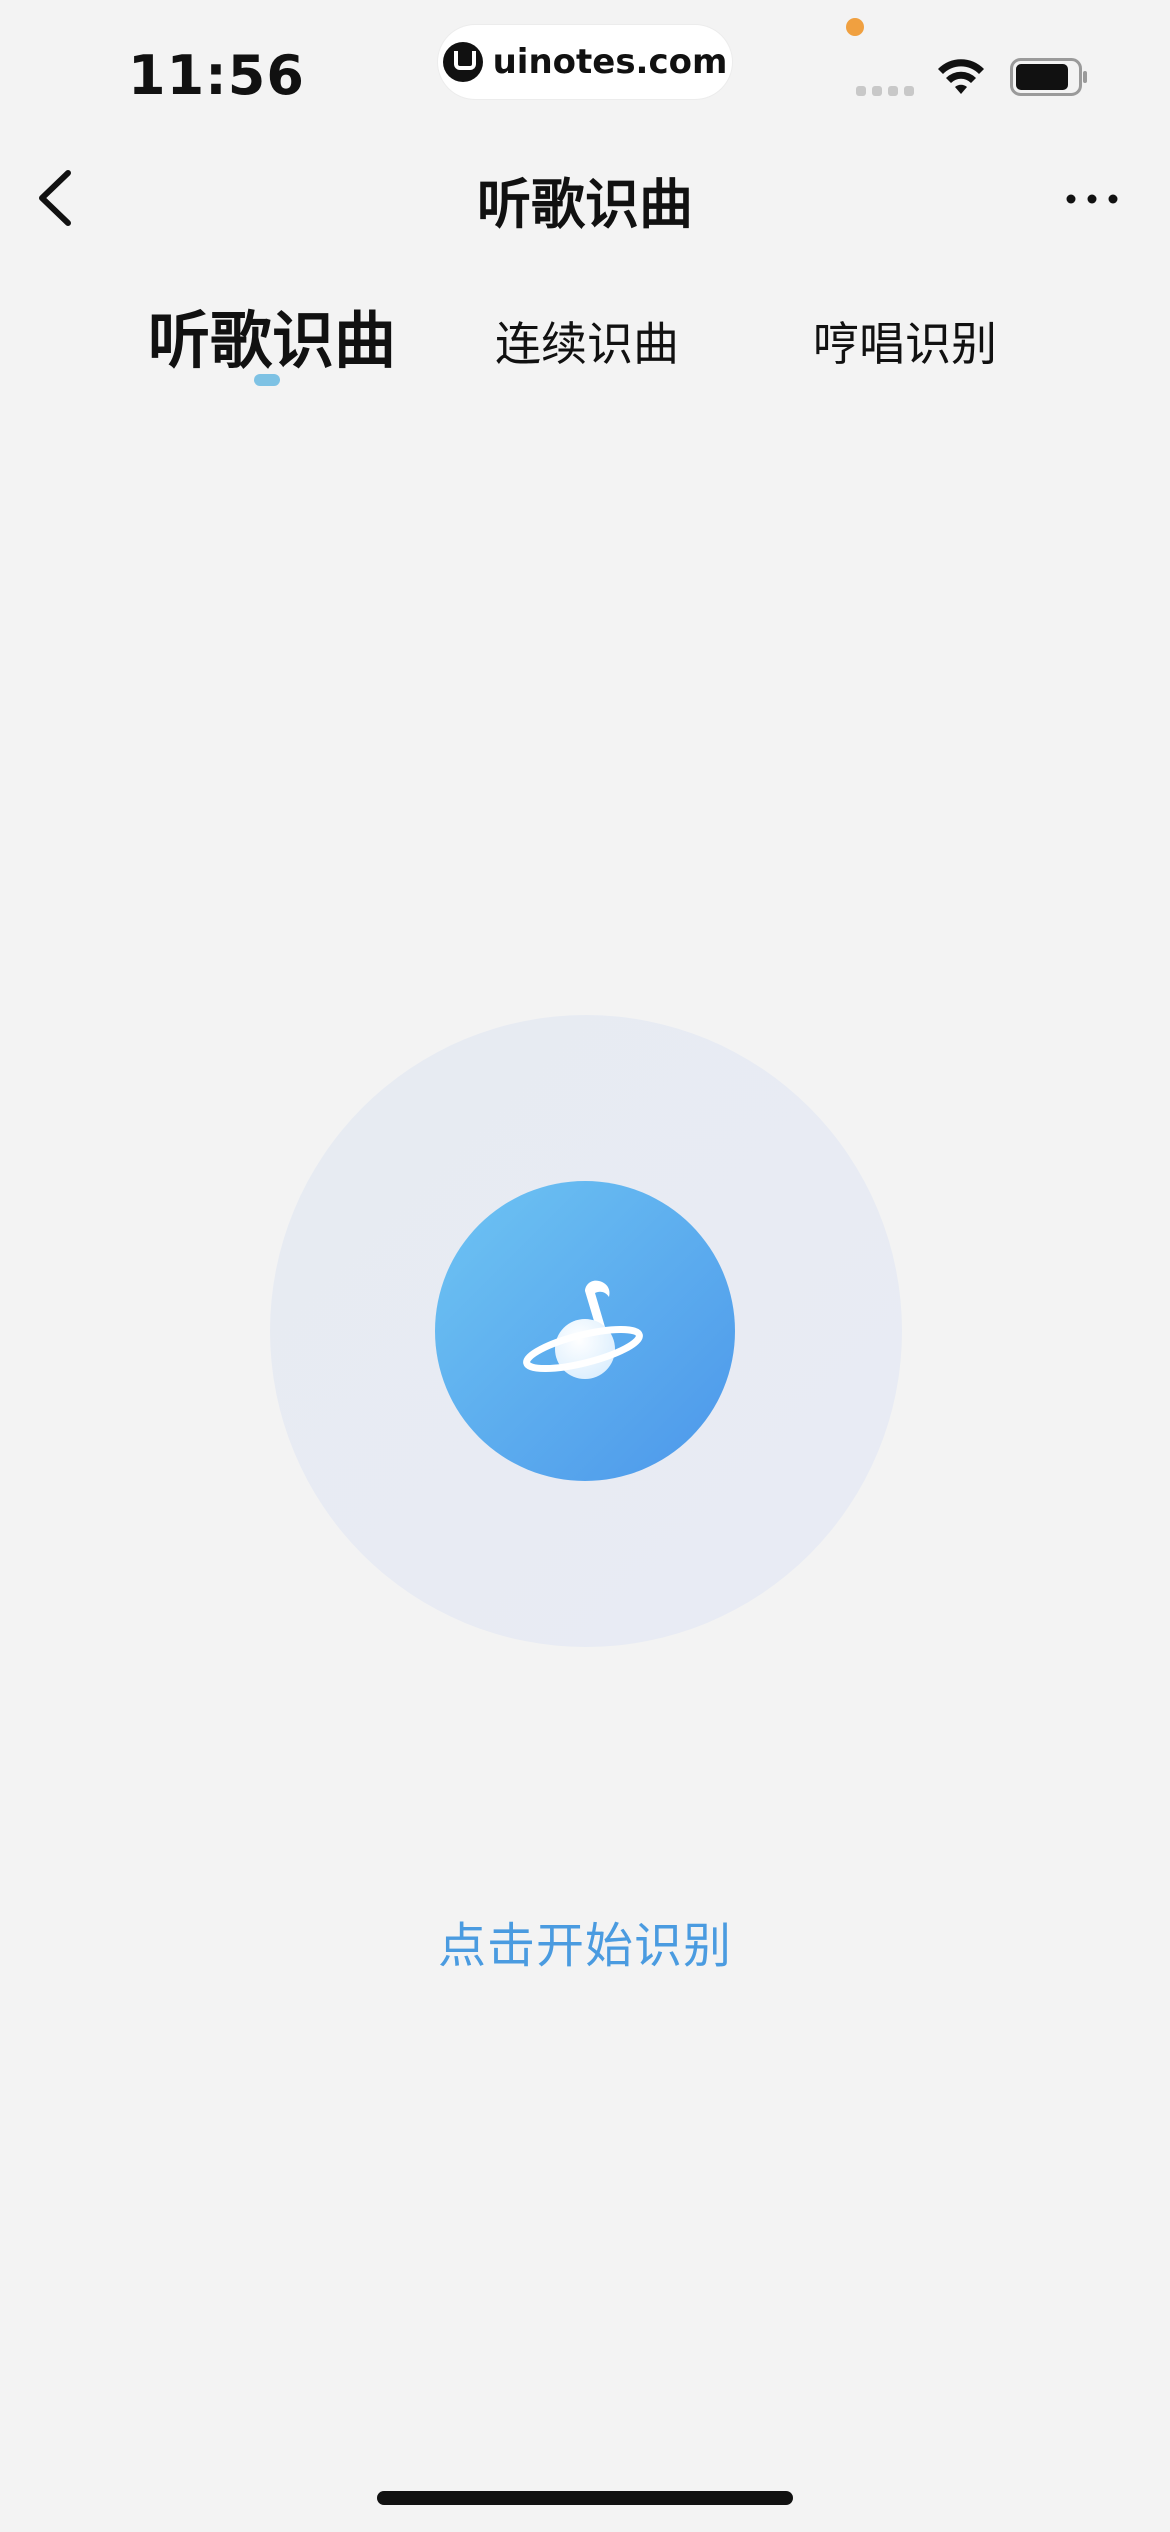  Describe the element at coordinates (462, 62) in the screenshot. I see `site-logo-icon` at that location.